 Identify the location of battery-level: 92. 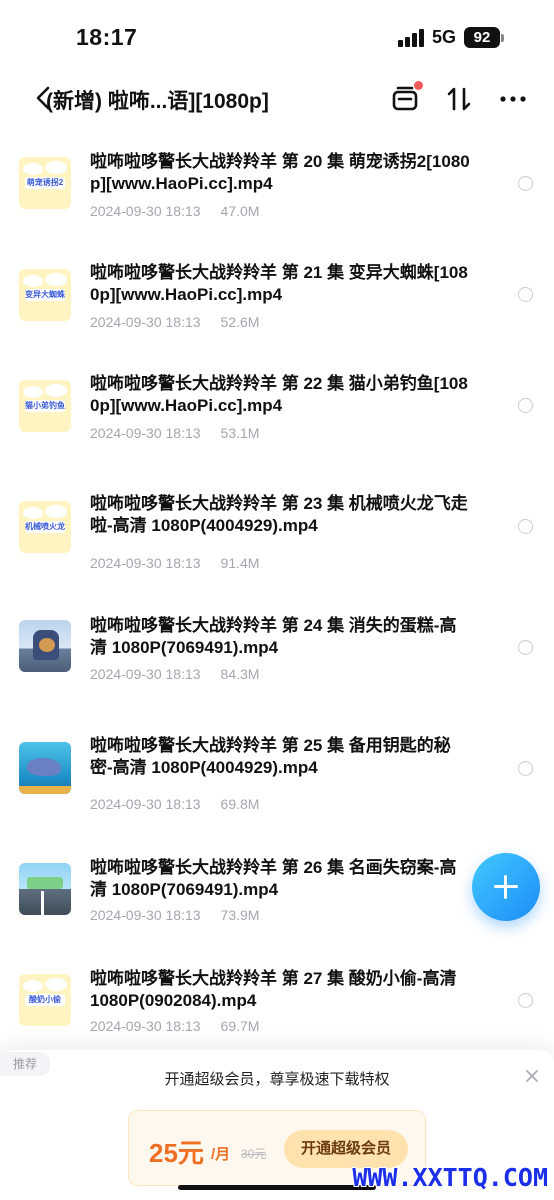
(482, 37).